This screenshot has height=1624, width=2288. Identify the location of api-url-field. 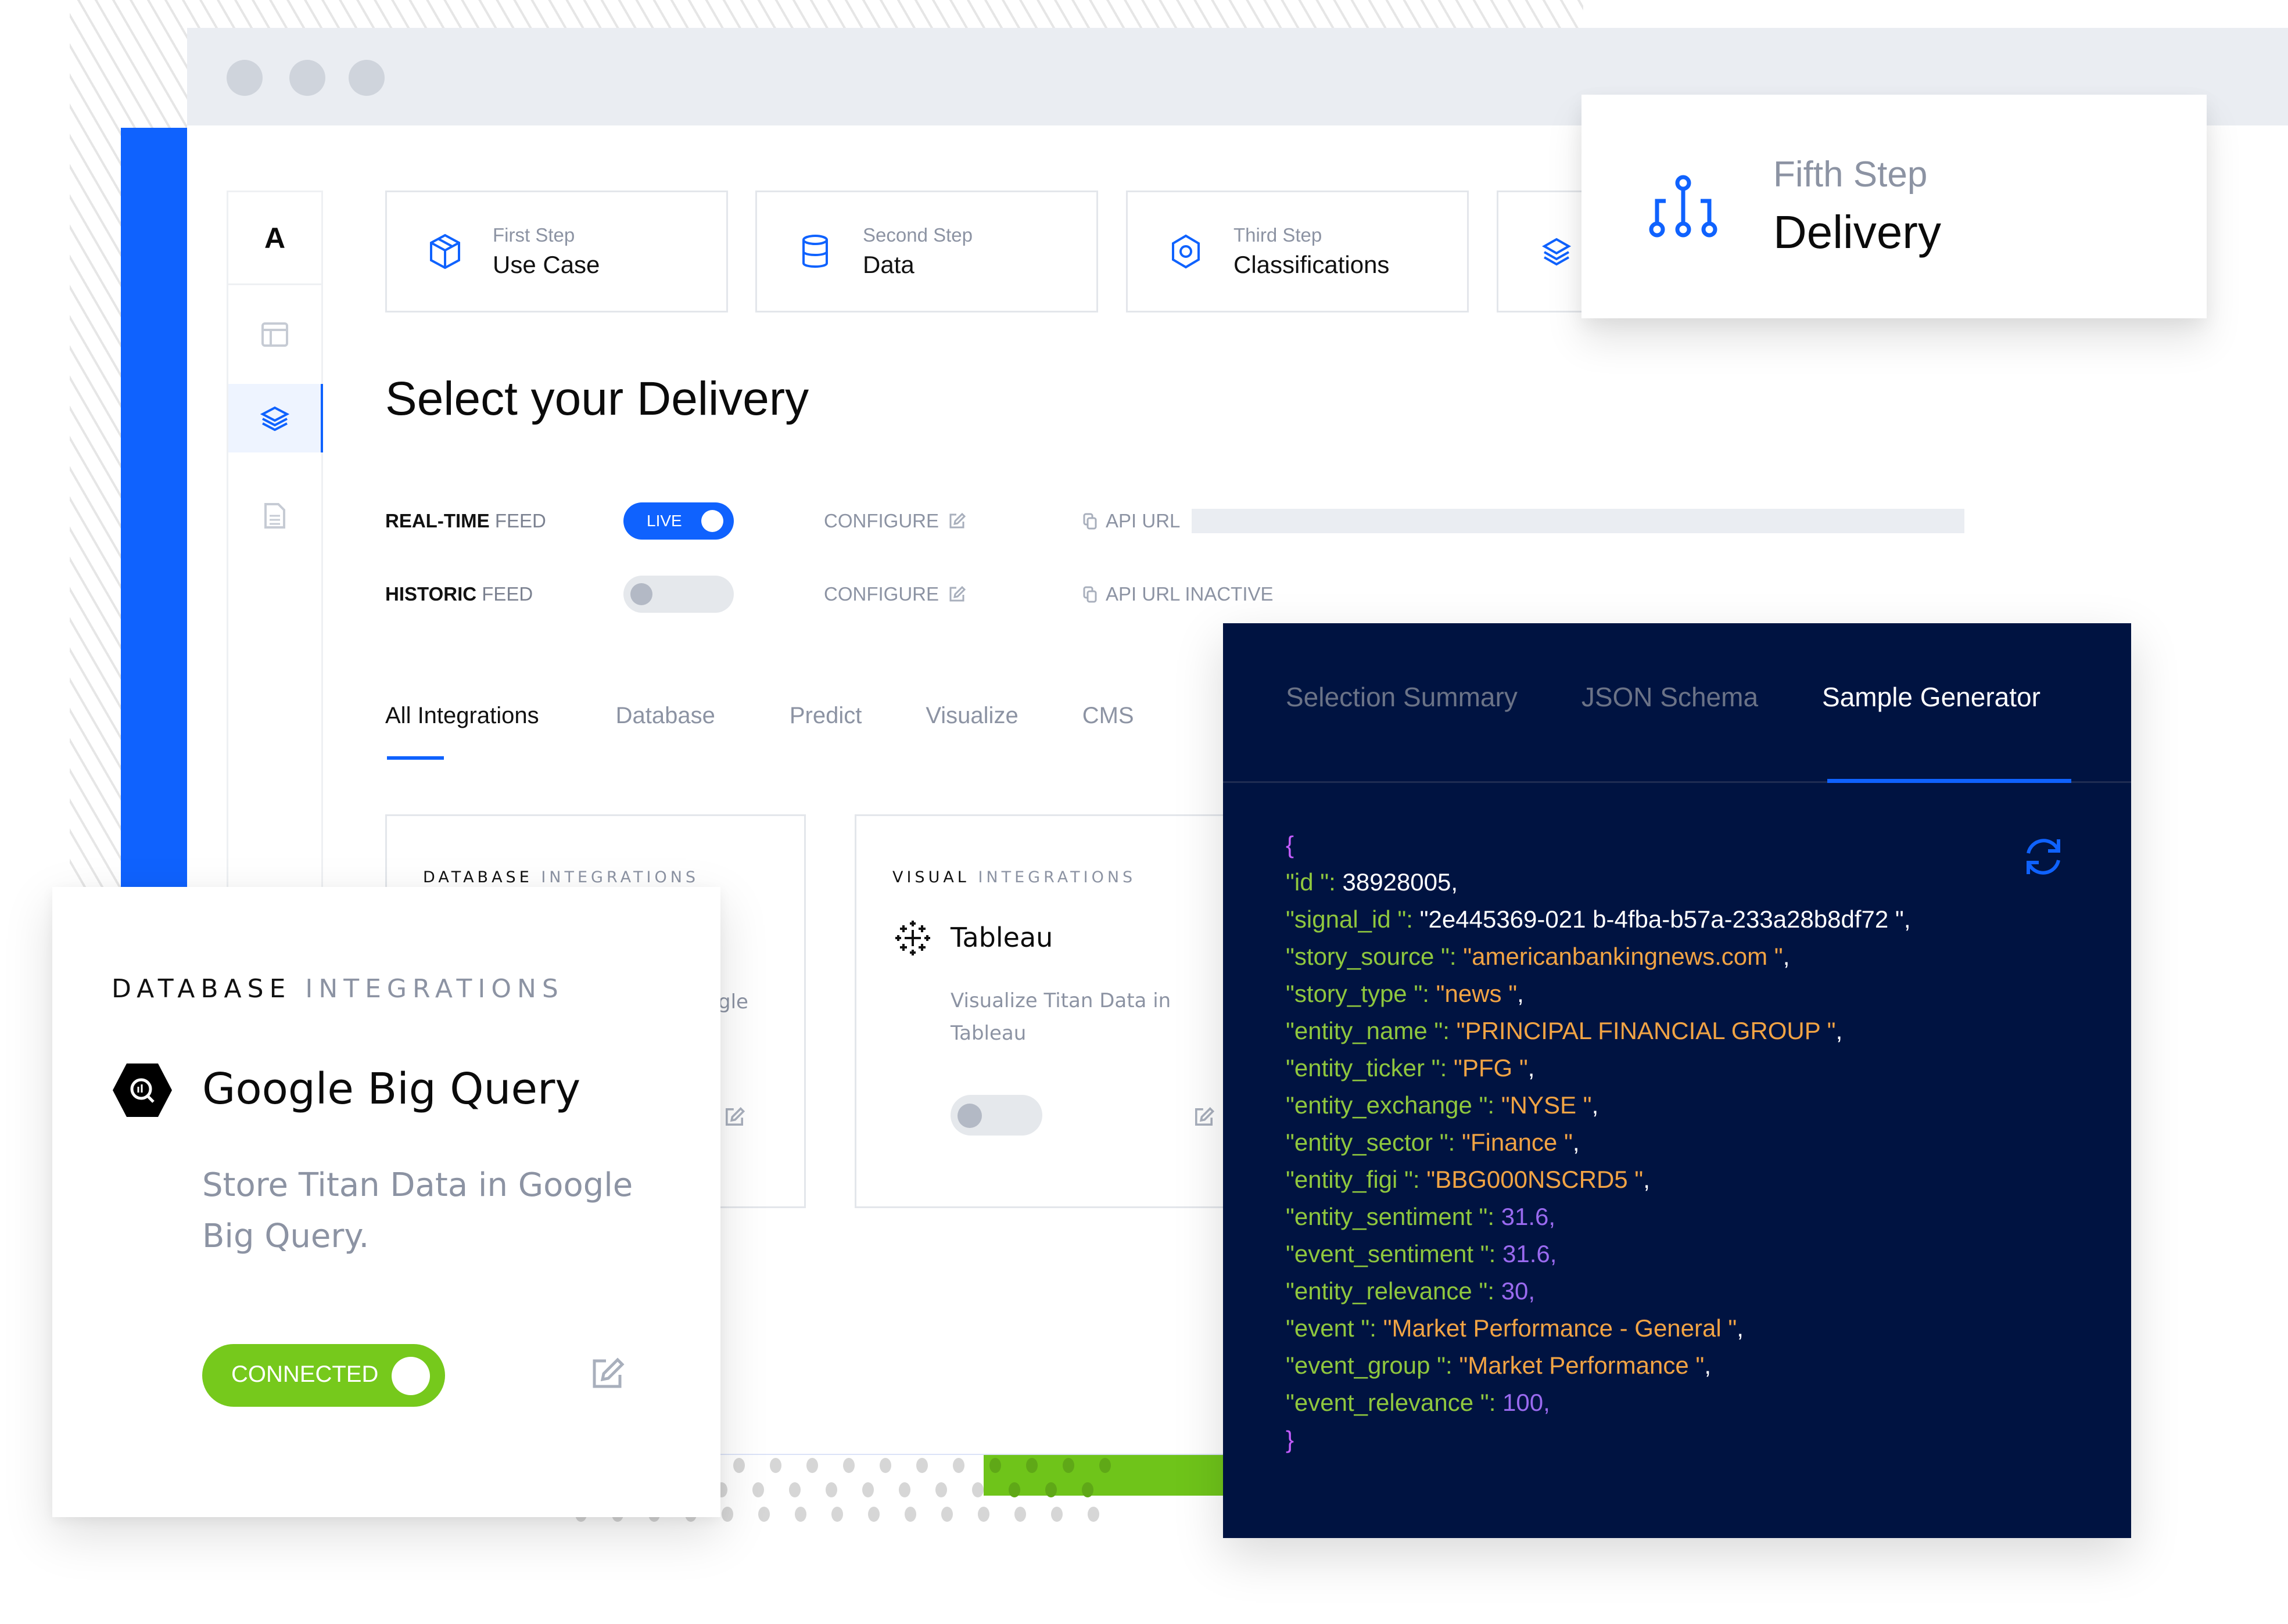
(1579, 521).